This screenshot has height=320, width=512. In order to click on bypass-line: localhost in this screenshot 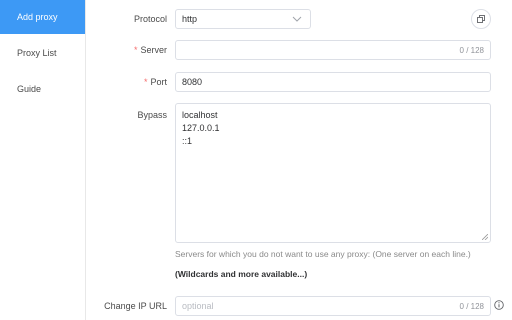, I will do `click(200, 115)`.